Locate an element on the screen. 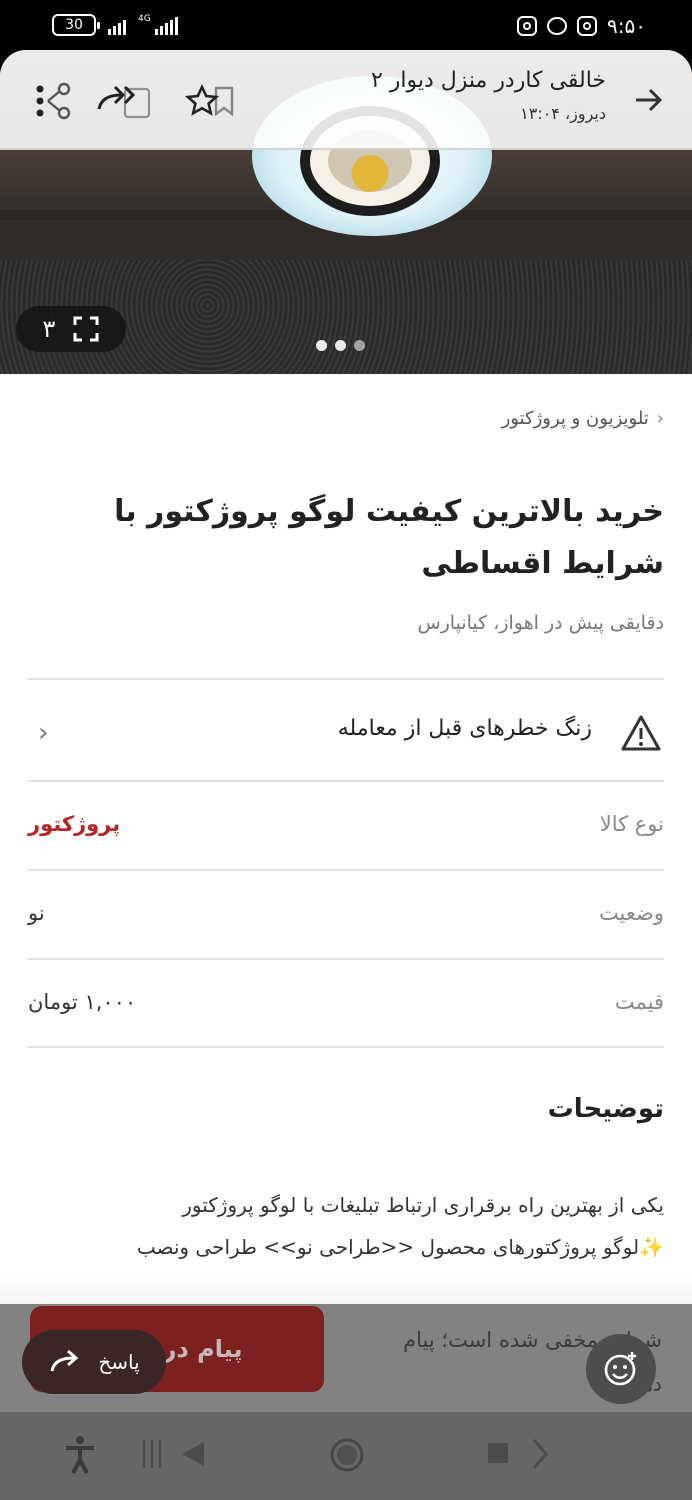 Image resolution: width=692 pixels, height=1500 pixels. attribute-value: پروژکتور is located at coordinates (74, 824).